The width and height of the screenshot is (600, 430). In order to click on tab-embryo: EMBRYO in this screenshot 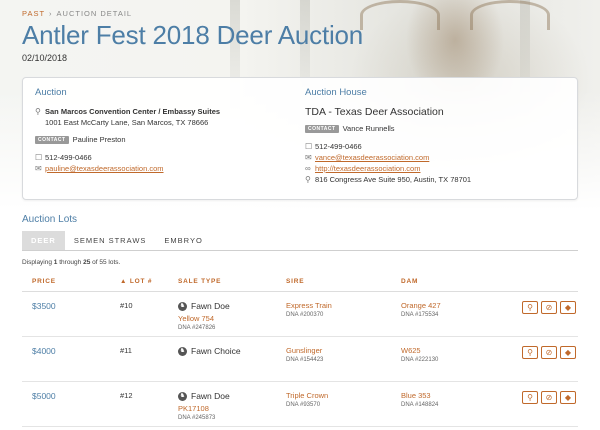, I will do `click(183, 240)`.